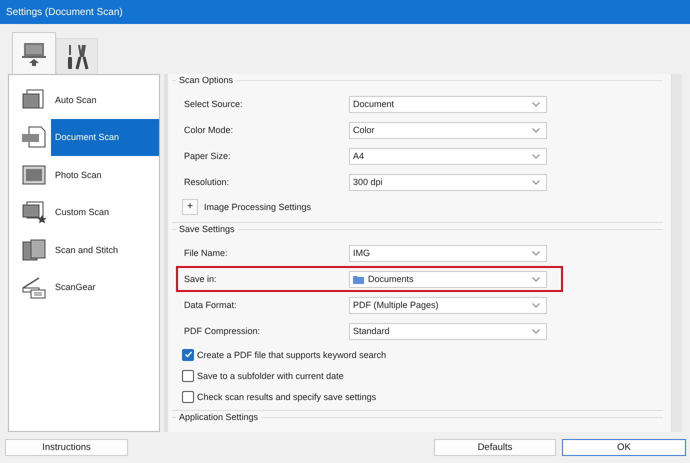 This screenshot has width=690, height=463. What do you see at coordinates (105, 175) in the screenshot?
I see `sidebar-item: Photo Scan` at bounding box center [105, 175].